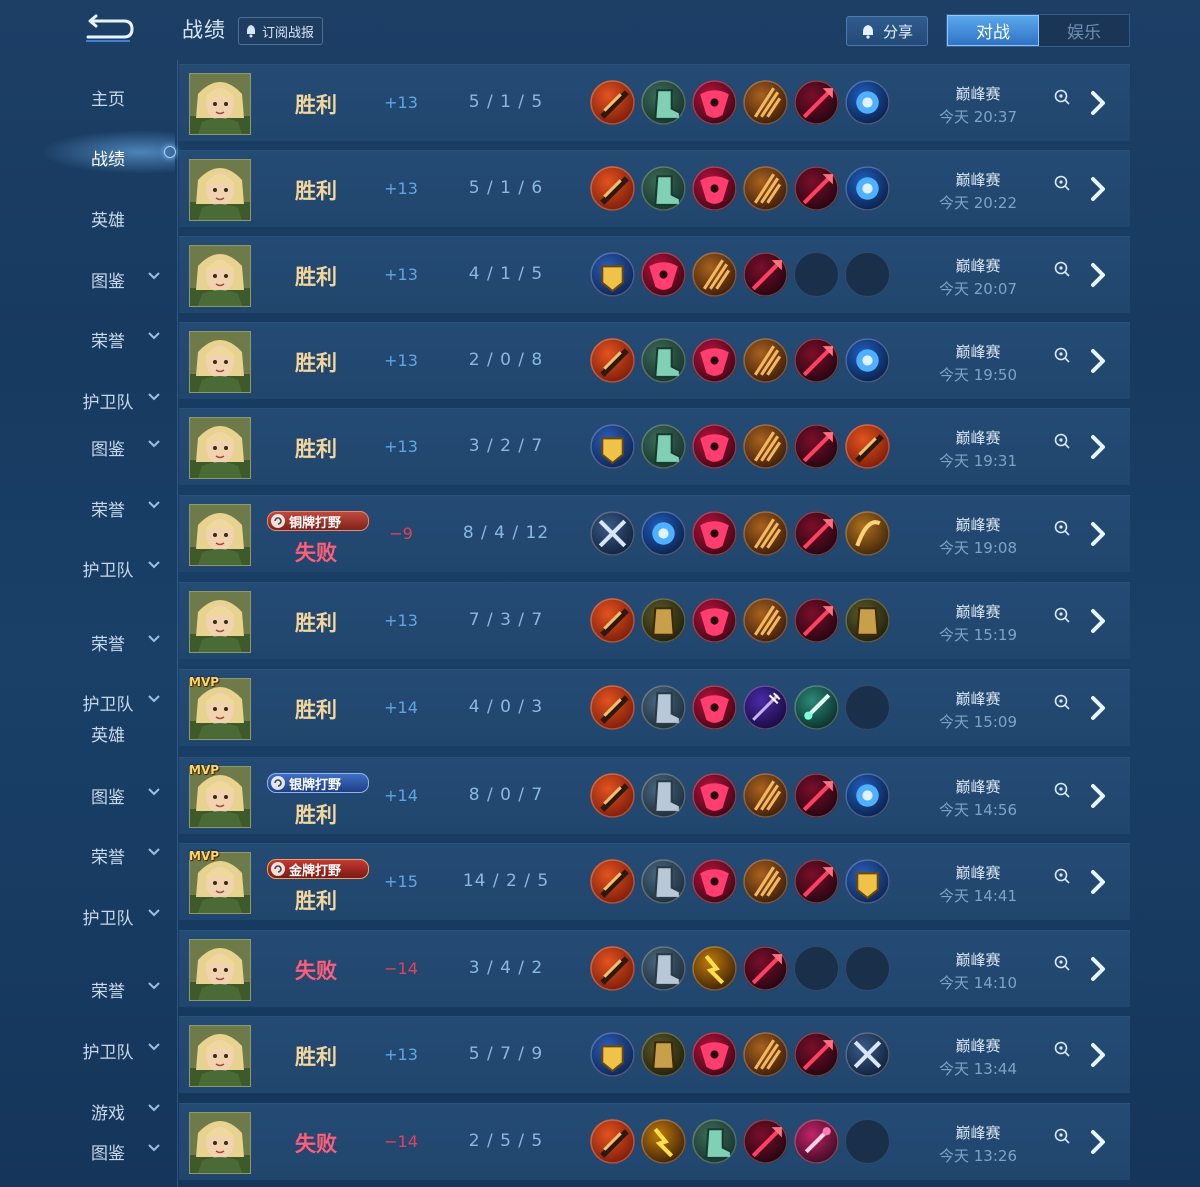 This screenshot has height=1187, width=1200. Describe the element at coordinates (612, 533) in the screenshot. I see `crossed-swords-item-icon` at that location.